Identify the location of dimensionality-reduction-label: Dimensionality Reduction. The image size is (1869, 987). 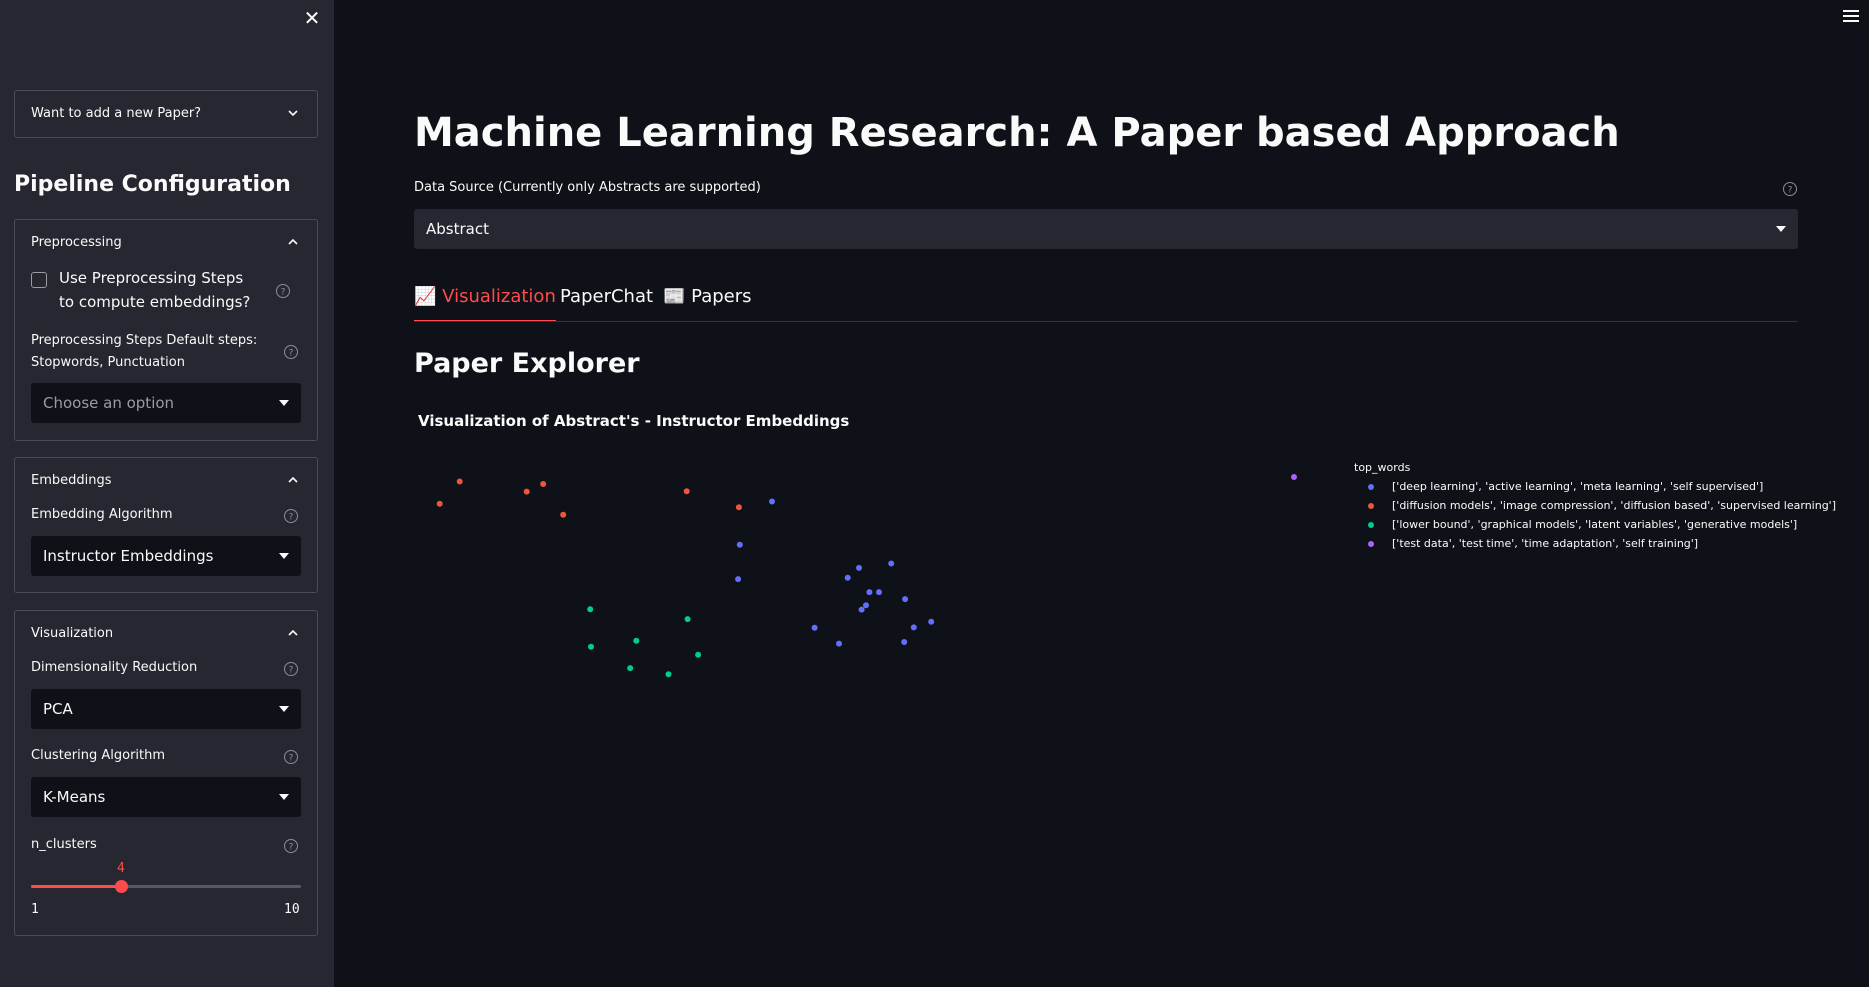
(114, 667).